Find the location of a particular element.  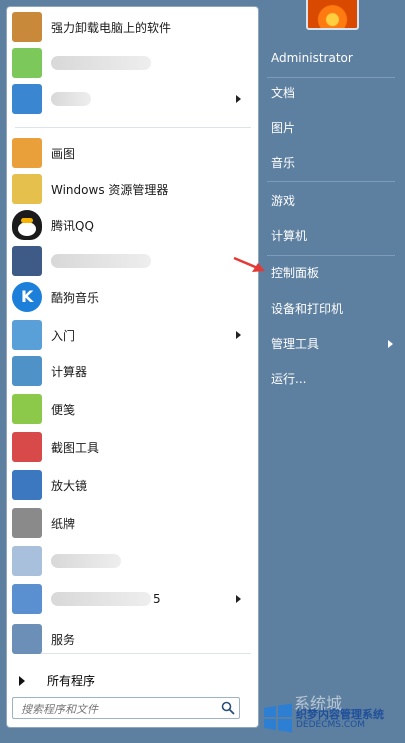

program-item: Windows 资源管理器 is located at coordinates (132, 189).